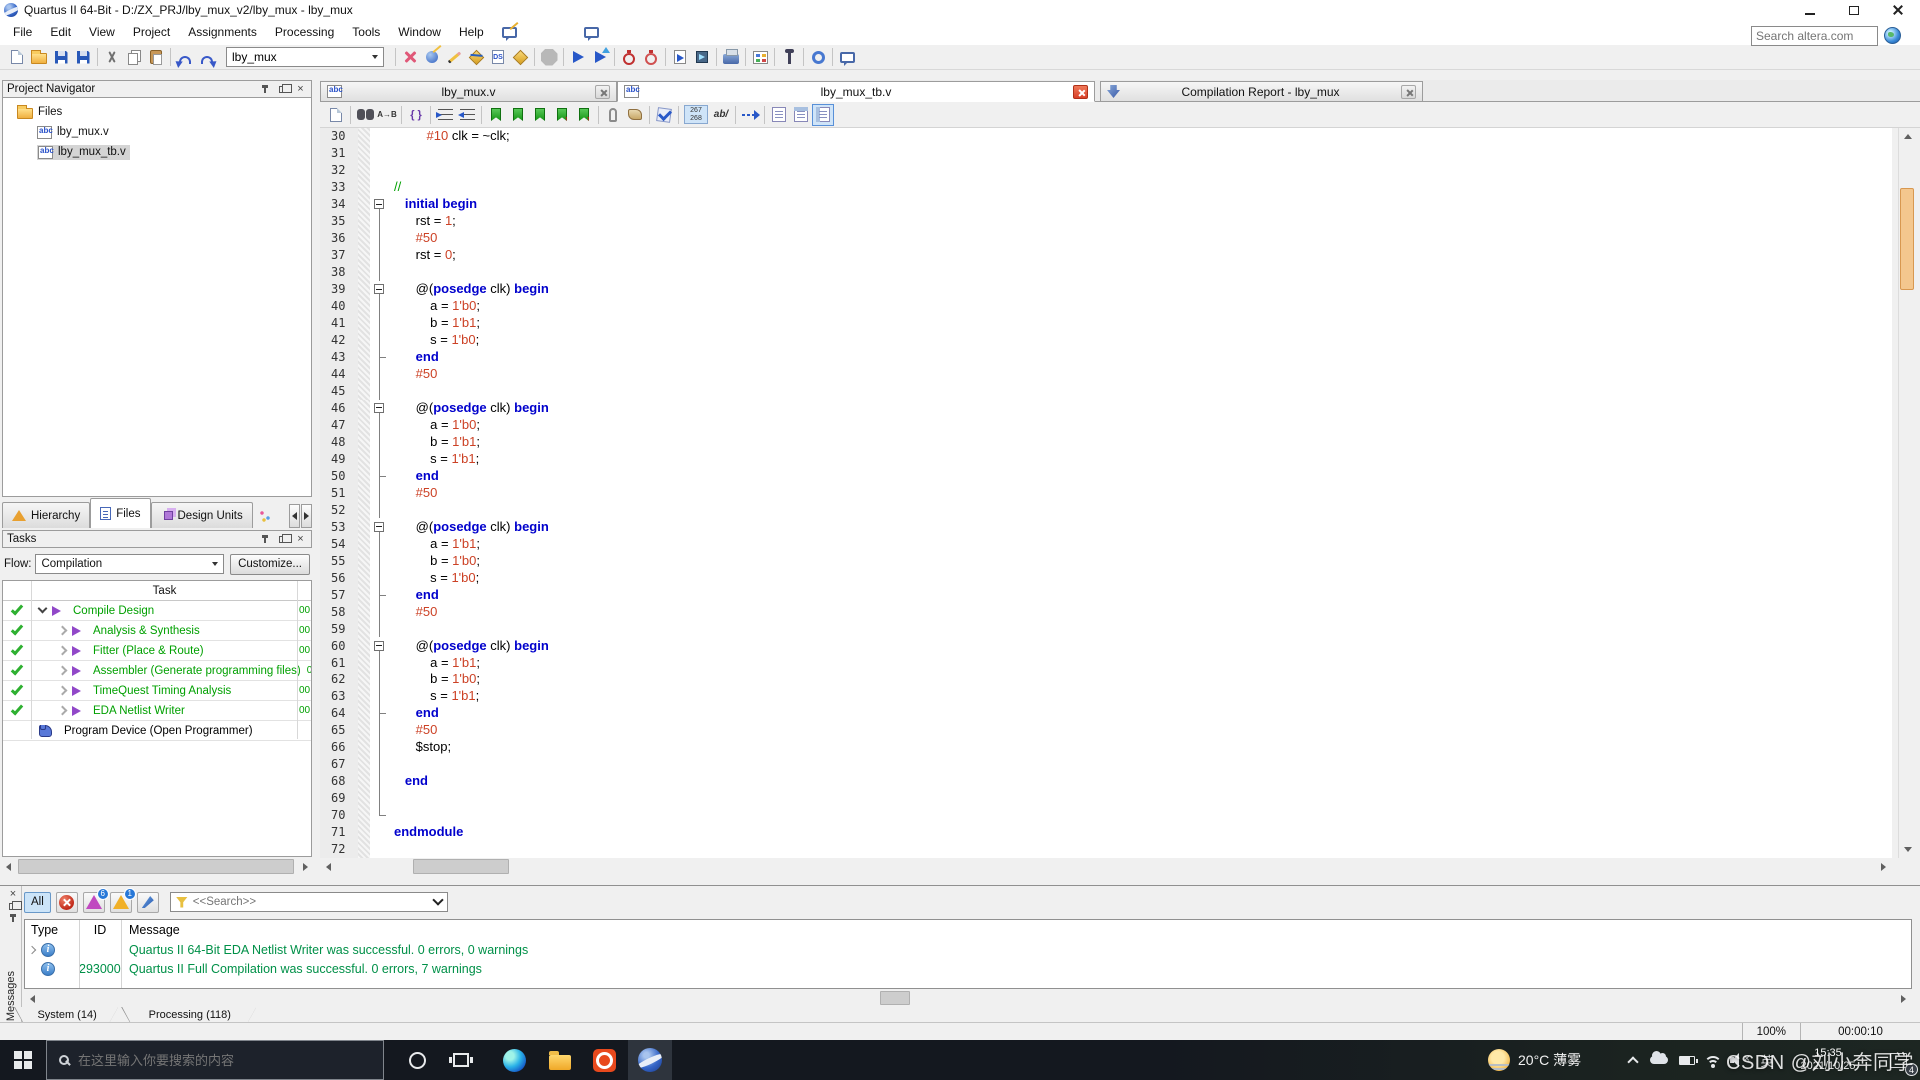 Image resolution: width=1920 pixels, height=1080 pixels. Describe the element at coordinates (157, 866) in the screenshot. I see `dock-hscrollbar` at that location.